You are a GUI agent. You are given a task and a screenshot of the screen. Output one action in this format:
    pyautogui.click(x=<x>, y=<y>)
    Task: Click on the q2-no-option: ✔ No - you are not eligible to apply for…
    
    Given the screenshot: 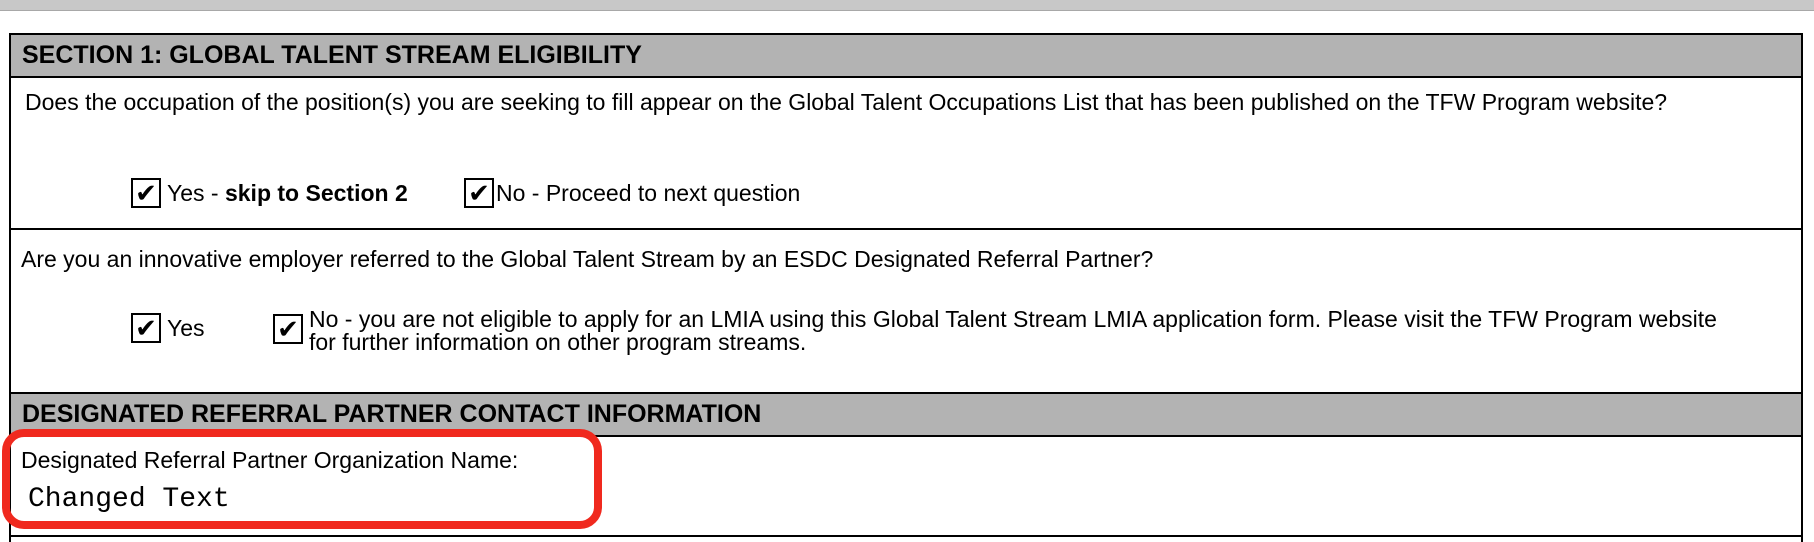 What is the action you would take?
    pyautogui.click(x=1003, y=331)
    